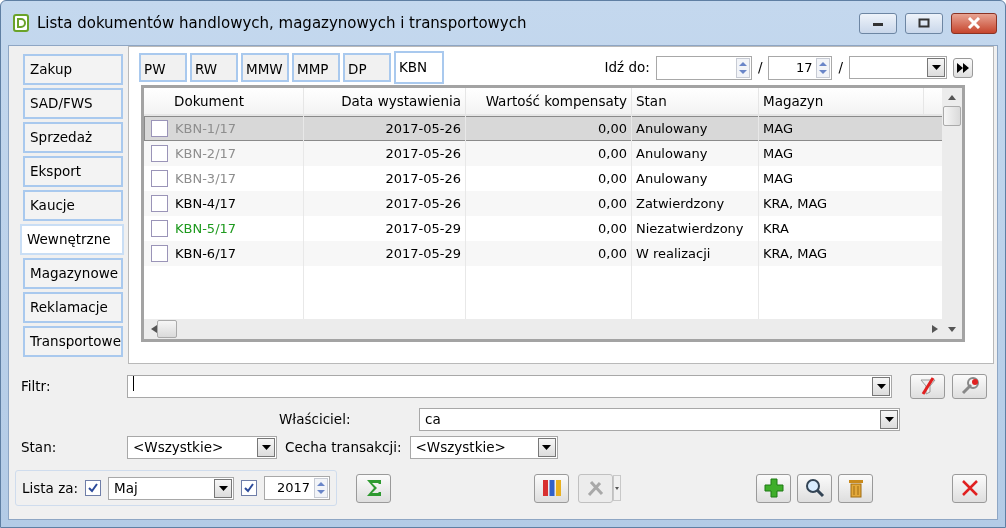  Describe the element at coordinates (544, 153) in the screenshot. I see `table-row: KBN-2/17 2017-05-26 0,00 Anulowany MAG` at that location.